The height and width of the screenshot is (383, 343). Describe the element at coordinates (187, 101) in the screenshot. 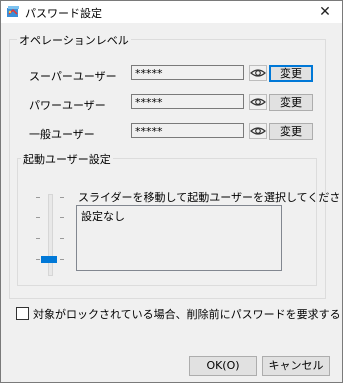

I see `power-user-password-field: *****` at that location.